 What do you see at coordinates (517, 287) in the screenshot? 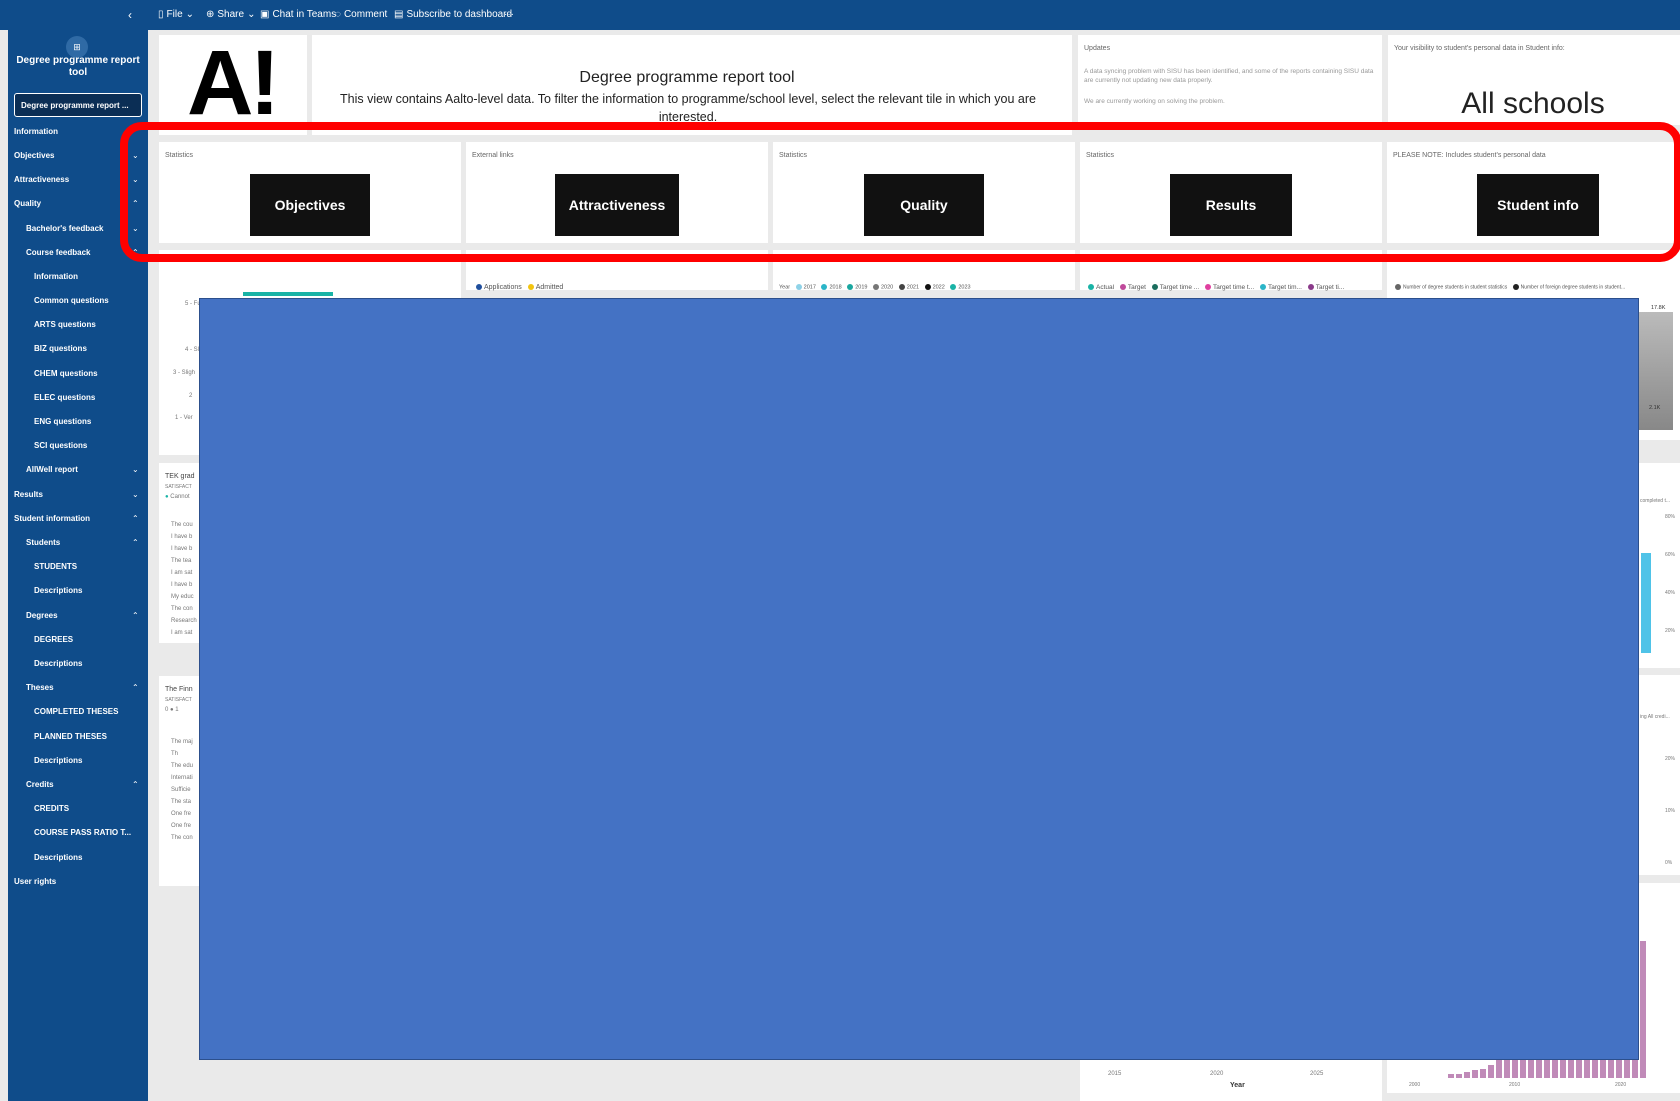
I see `chart-legend: Applications Admitted` at bounding box center [517, 287].